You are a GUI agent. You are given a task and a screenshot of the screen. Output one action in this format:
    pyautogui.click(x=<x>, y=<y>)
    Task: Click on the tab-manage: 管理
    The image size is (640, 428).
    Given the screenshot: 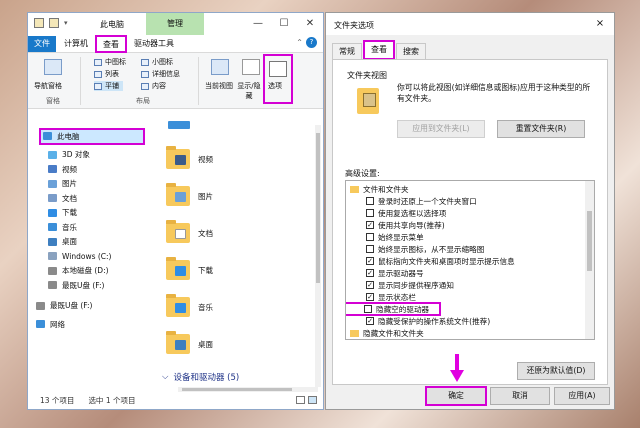 What is the action you would take?
    pyautogui.click(x=175, y=24)
    